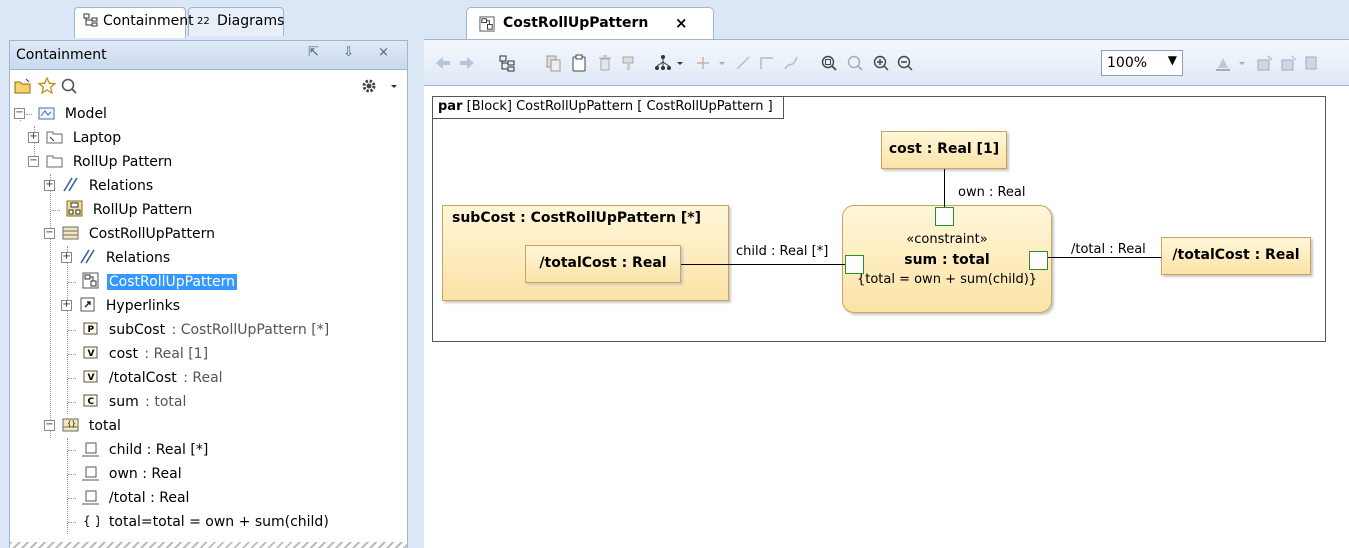 Image resolution: width=1349 pixels, height=548 pixels. Describe the element at coordinates (944, 150) in the screenshot. I see `cost-value-property: cost : Real [1]` at that location.